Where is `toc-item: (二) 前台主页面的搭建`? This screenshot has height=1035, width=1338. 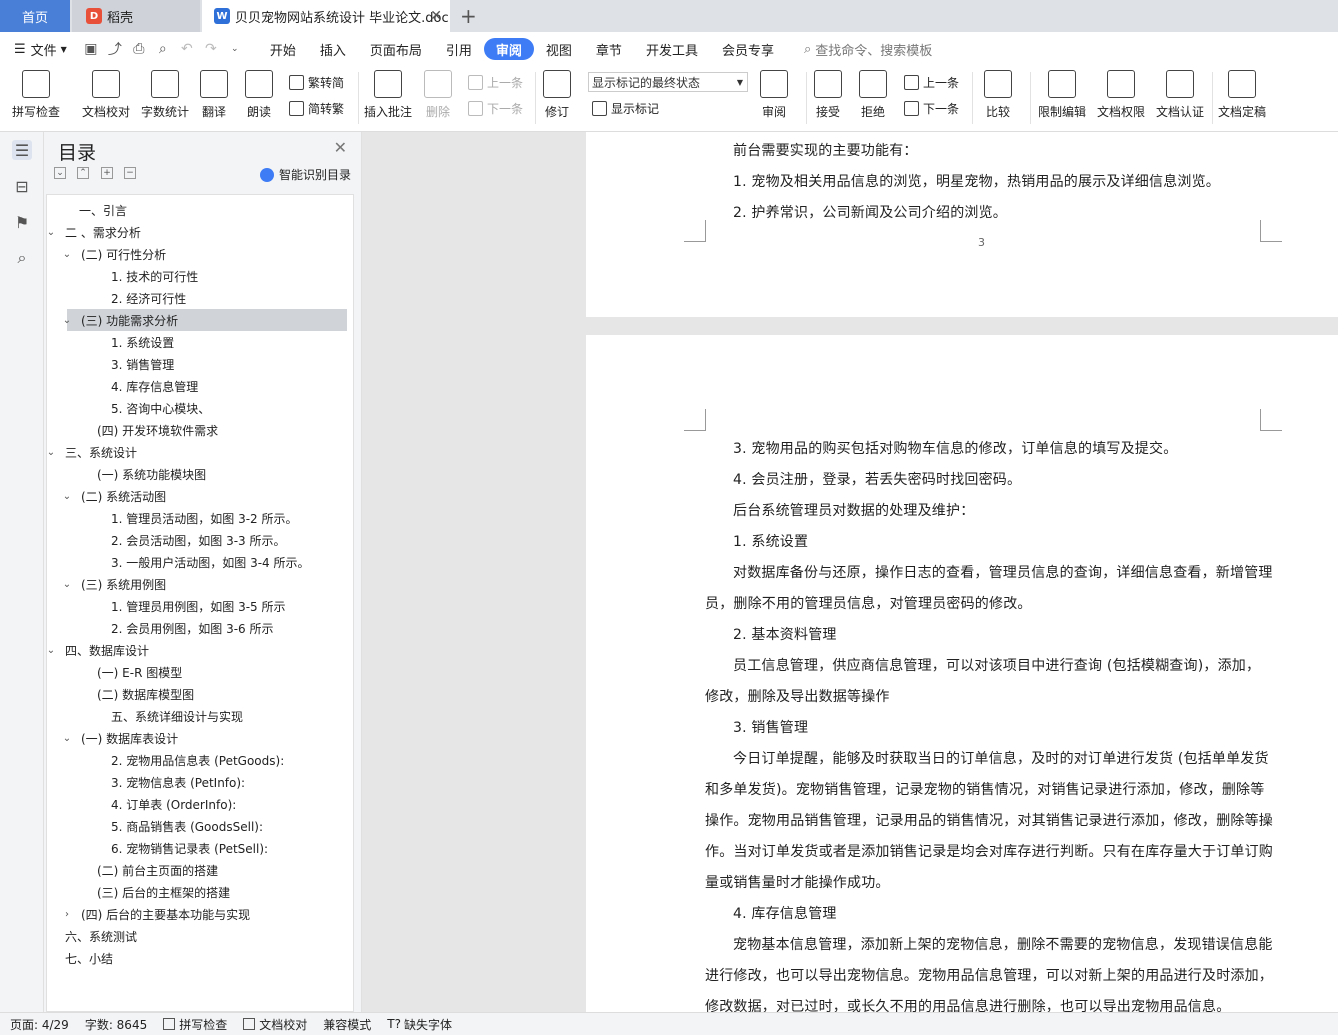
toc-item: (二) 前台主页面的搭建 is located at coordinates (197, 870).